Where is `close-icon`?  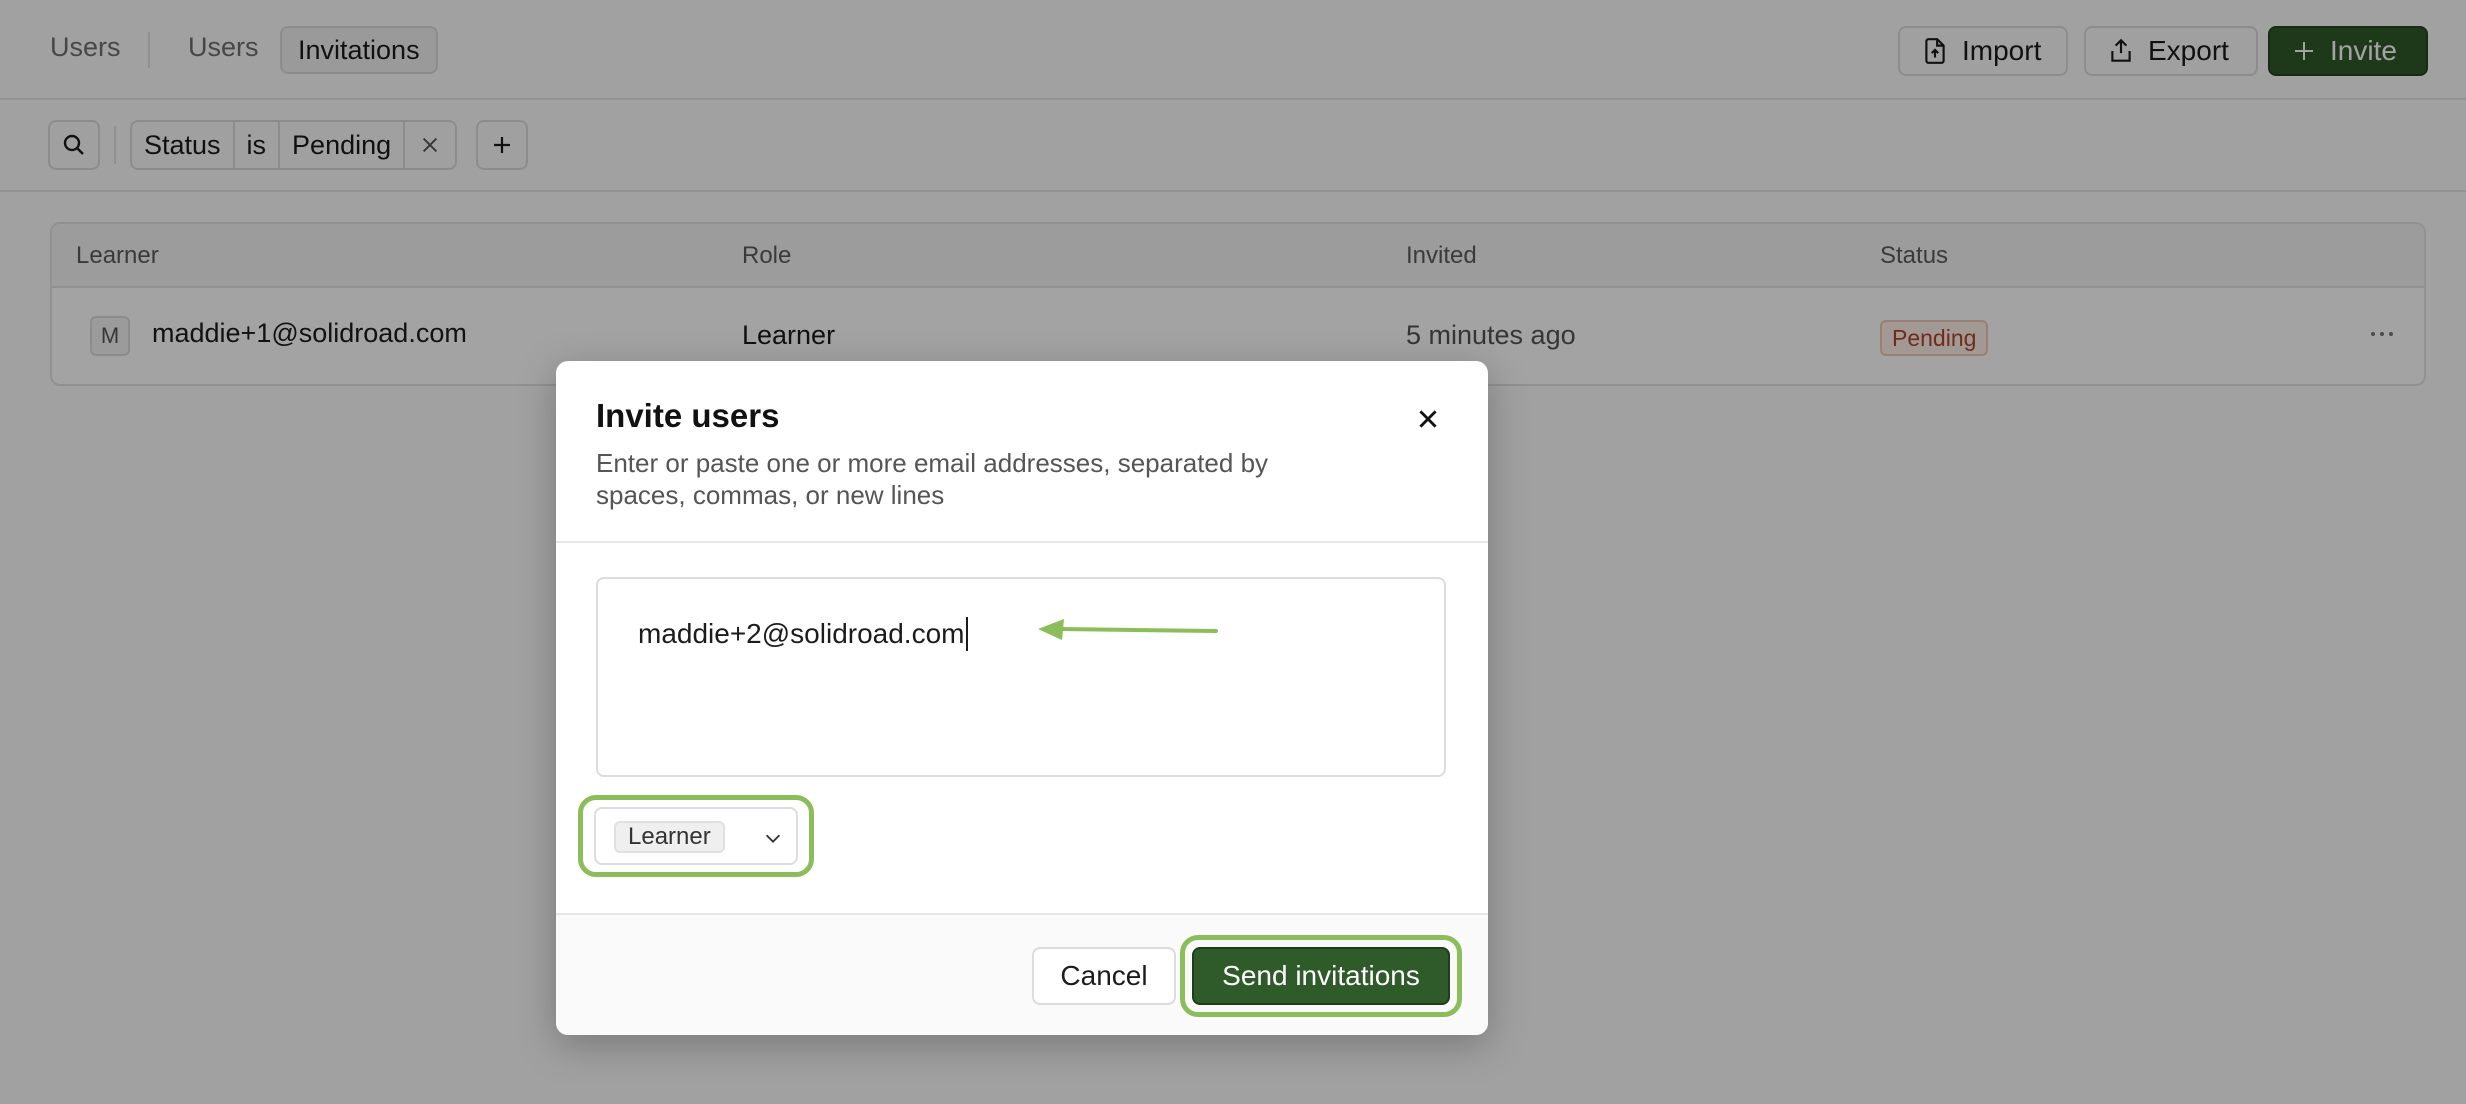
close-icon is located at coordinates (1428, 419).